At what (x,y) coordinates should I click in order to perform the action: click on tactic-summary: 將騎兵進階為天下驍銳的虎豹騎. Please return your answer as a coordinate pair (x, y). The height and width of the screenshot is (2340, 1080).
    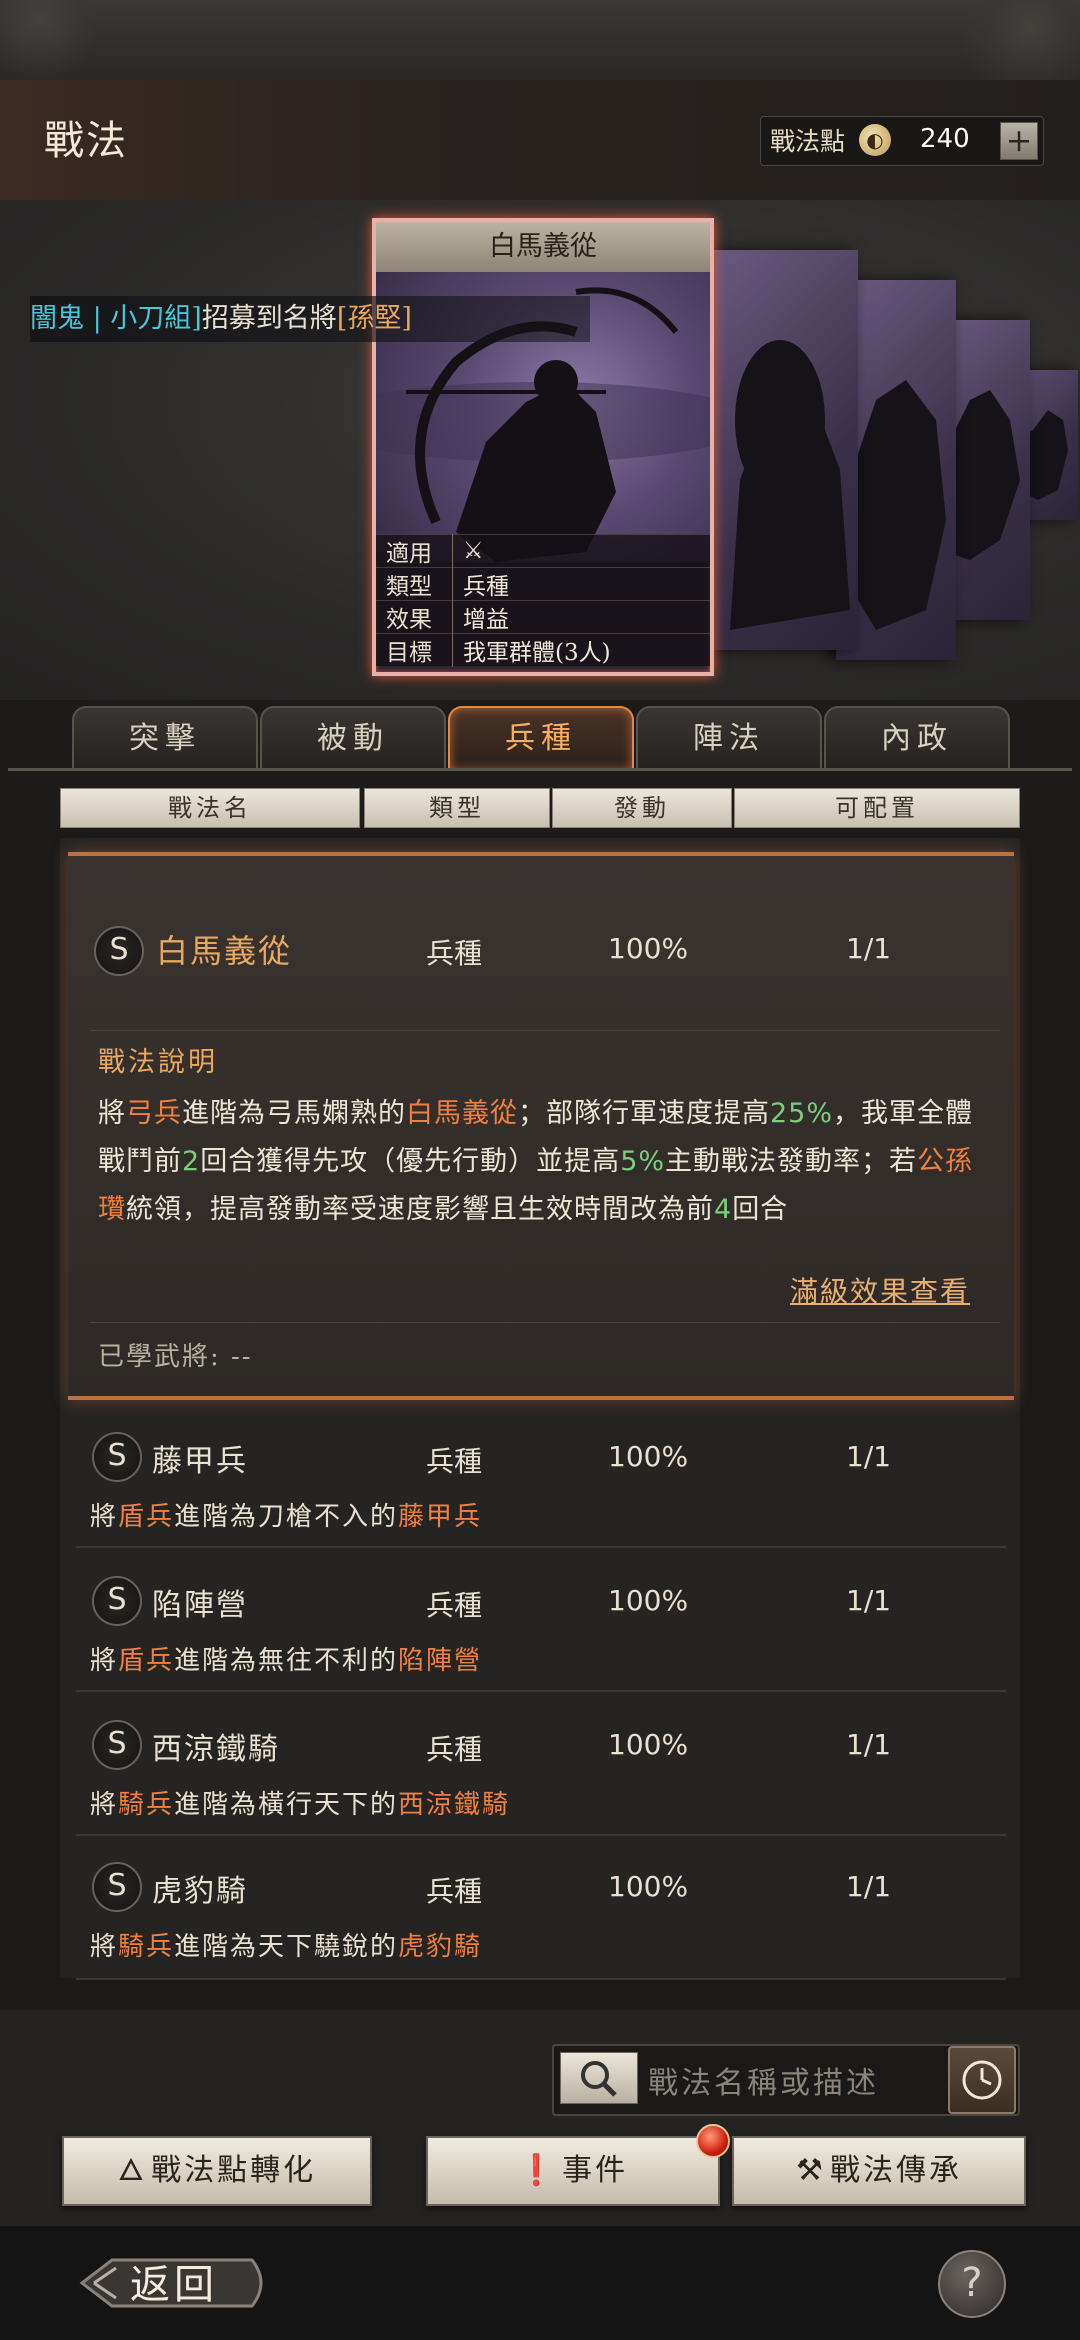
    Looking at the image, I should click on (286, 1947).